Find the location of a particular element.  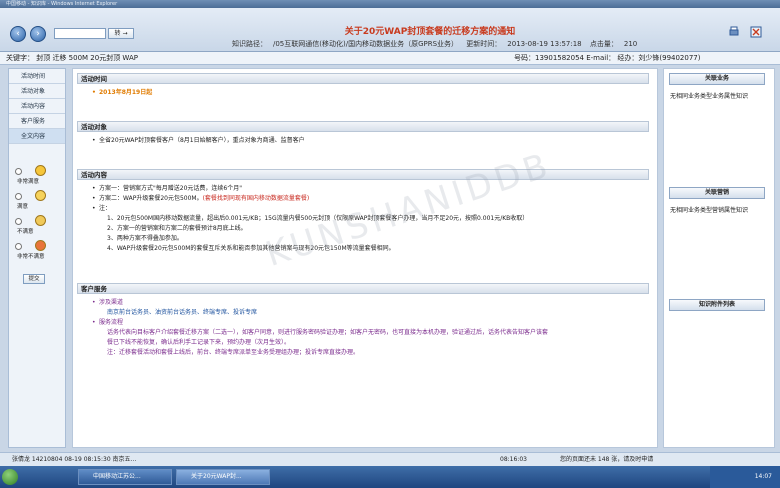

related-business-button: 关联业务 is located at coordinates (717, 79).